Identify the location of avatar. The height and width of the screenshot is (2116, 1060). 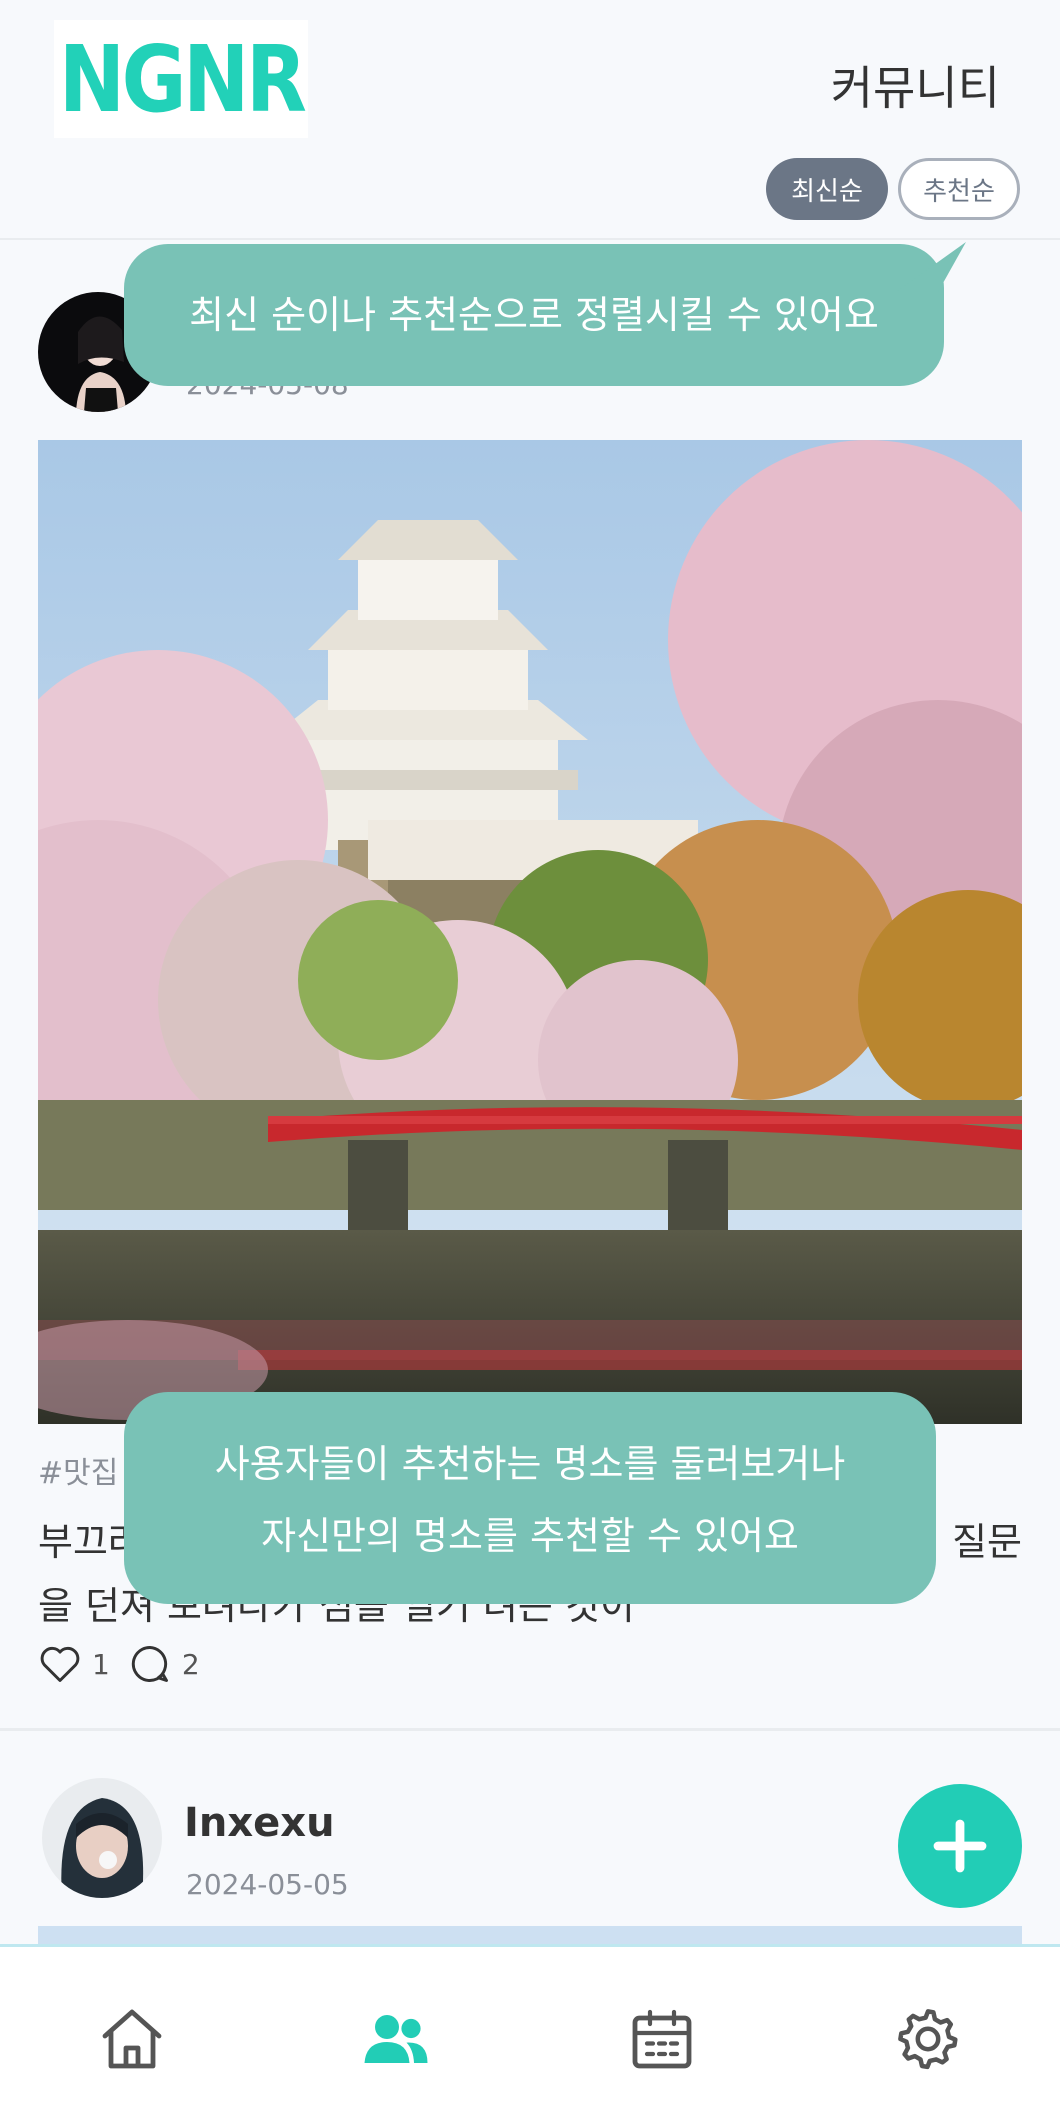
(102, 1838).